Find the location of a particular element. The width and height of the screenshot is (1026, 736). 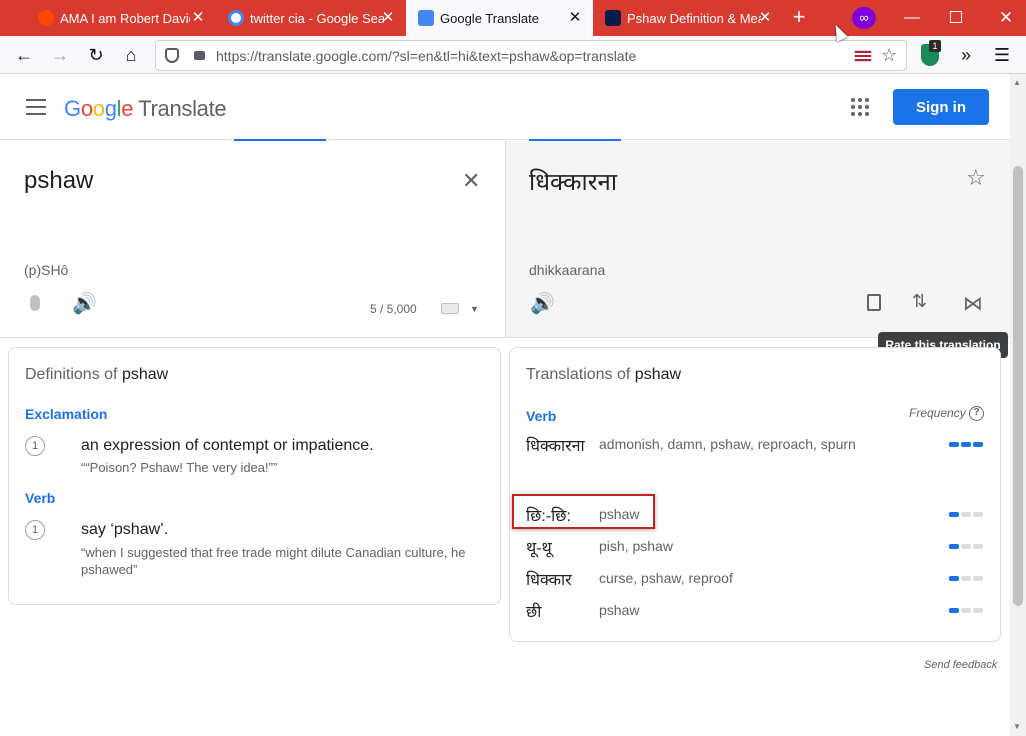

scroll-down-arrow-icon: ▼ is located at coordinates (1017, 726).